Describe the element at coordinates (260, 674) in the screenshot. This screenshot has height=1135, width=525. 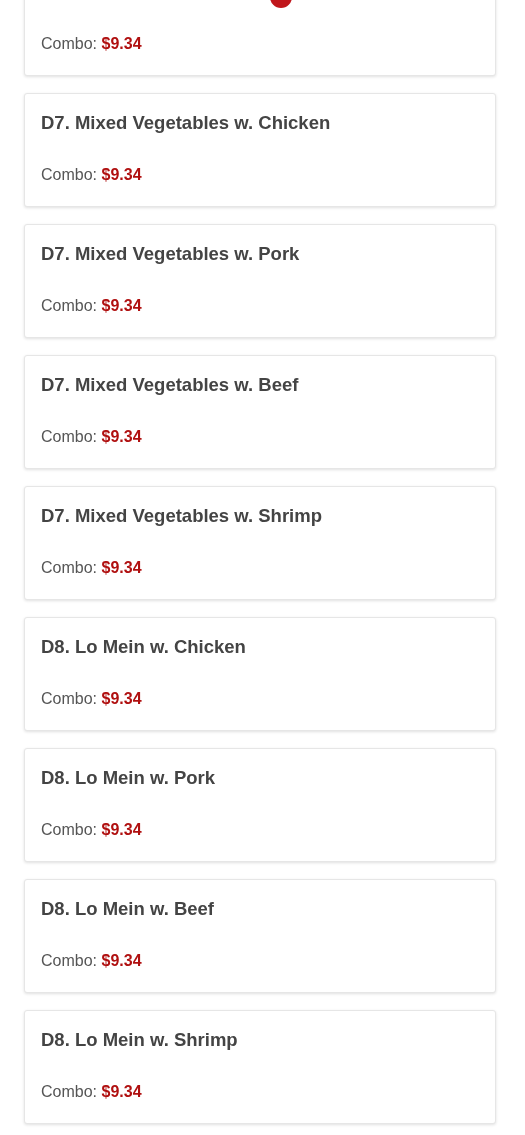
I see `menu-item-card: D8. Lo Mein w. Chicken Combo: $9.34` at that location.